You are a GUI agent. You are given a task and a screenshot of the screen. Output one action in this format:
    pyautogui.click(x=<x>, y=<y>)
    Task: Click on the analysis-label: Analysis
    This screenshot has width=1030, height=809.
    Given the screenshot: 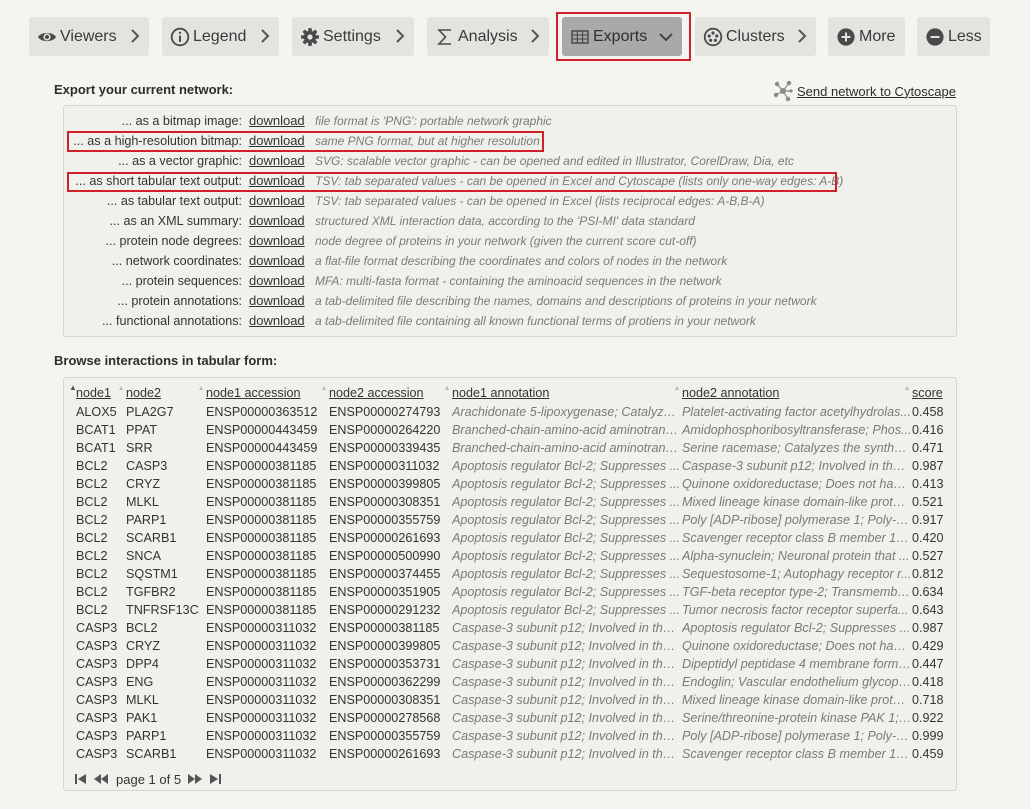 What is the action you would take?
    pyautogui.click(x=488, y=36)
    